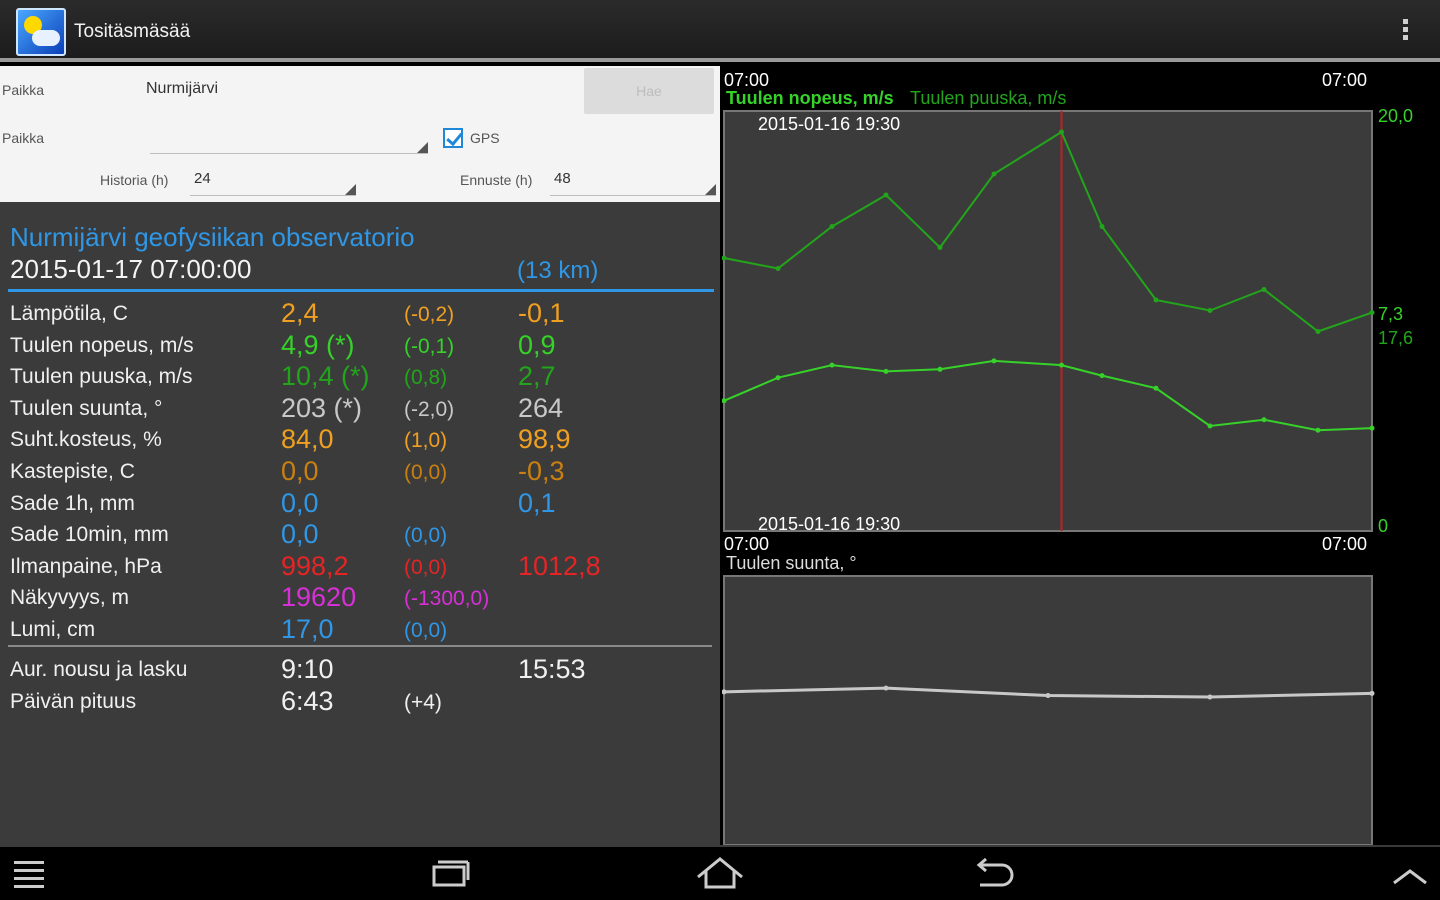  Describe the element at coordinates (360, 440) in the screenshot. I see `measurement-row: Suht.kosteus, % 84,0 (1,0) 98,9` at that location.